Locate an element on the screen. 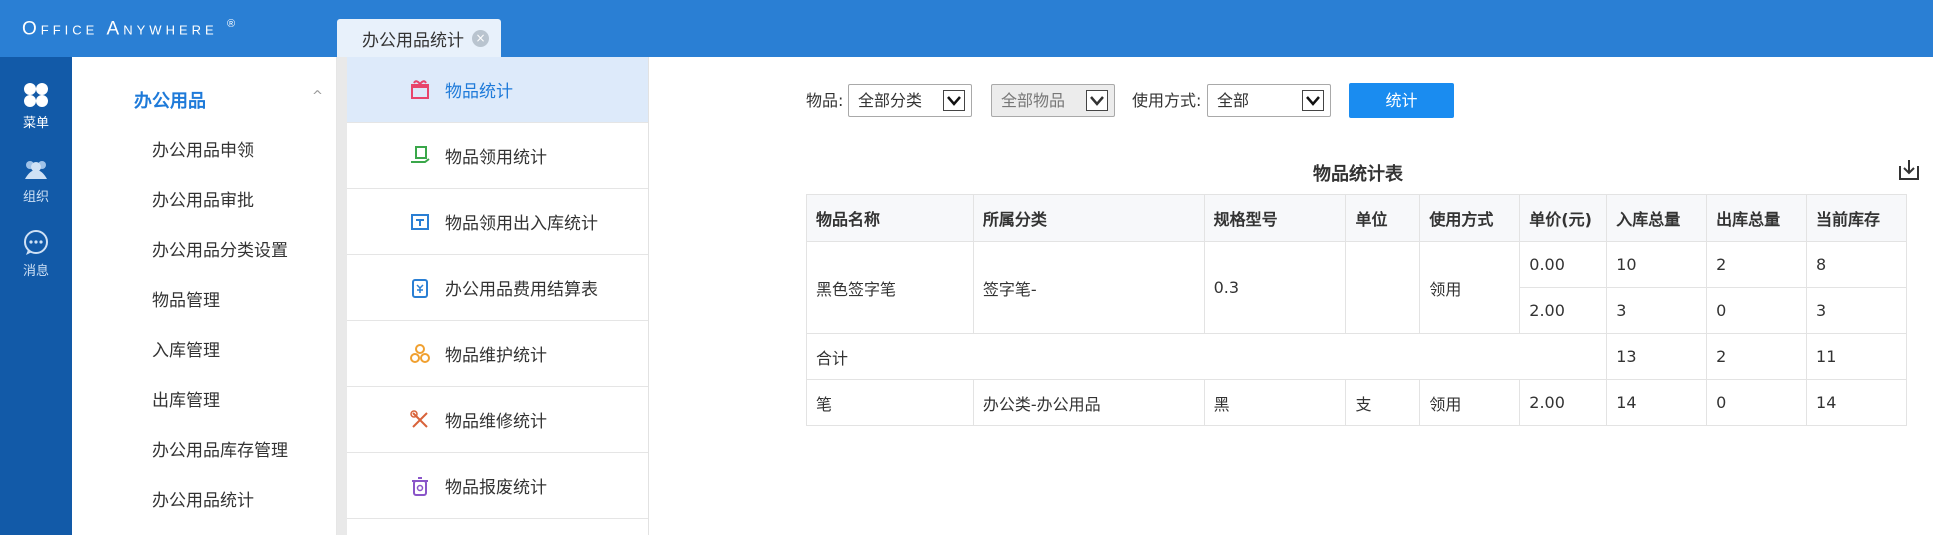 This screenshot has width=1933, height=535. cell-spec: 黑 is located at coordinates (1275, 402).